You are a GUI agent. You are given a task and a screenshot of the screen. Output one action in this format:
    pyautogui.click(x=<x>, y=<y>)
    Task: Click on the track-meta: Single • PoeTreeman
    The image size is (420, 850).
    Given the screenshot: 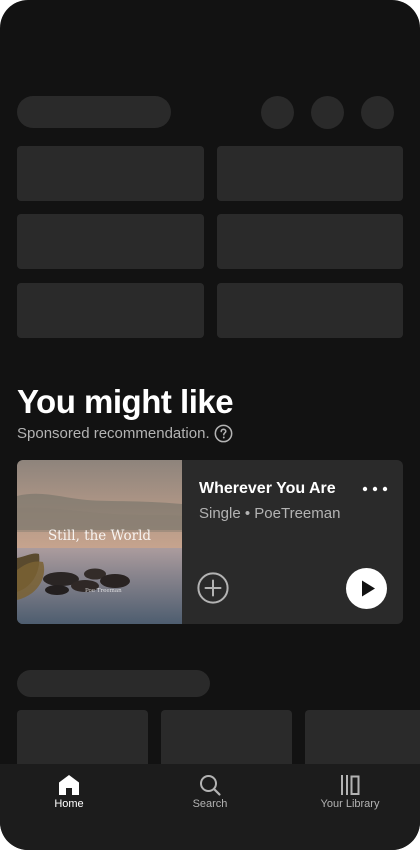 What is the action you would take?
    pyautogui.click(x=270, y=513)
    